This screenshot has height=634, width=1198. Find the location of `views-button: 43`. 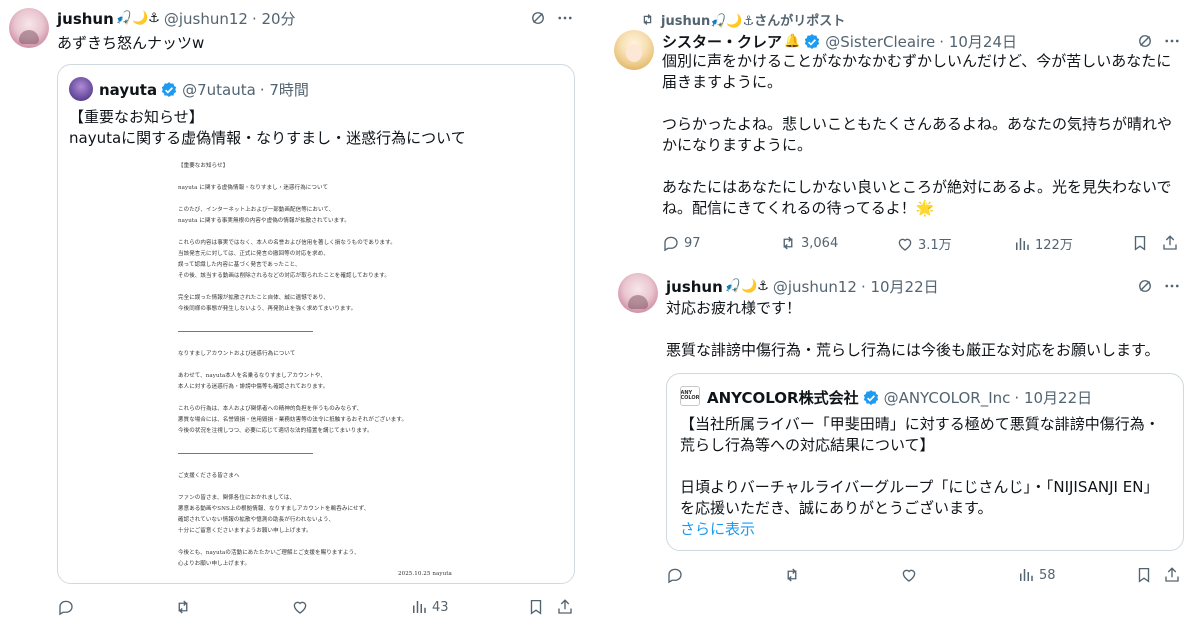

views-button: 43 is located at coordinates (429, 607).